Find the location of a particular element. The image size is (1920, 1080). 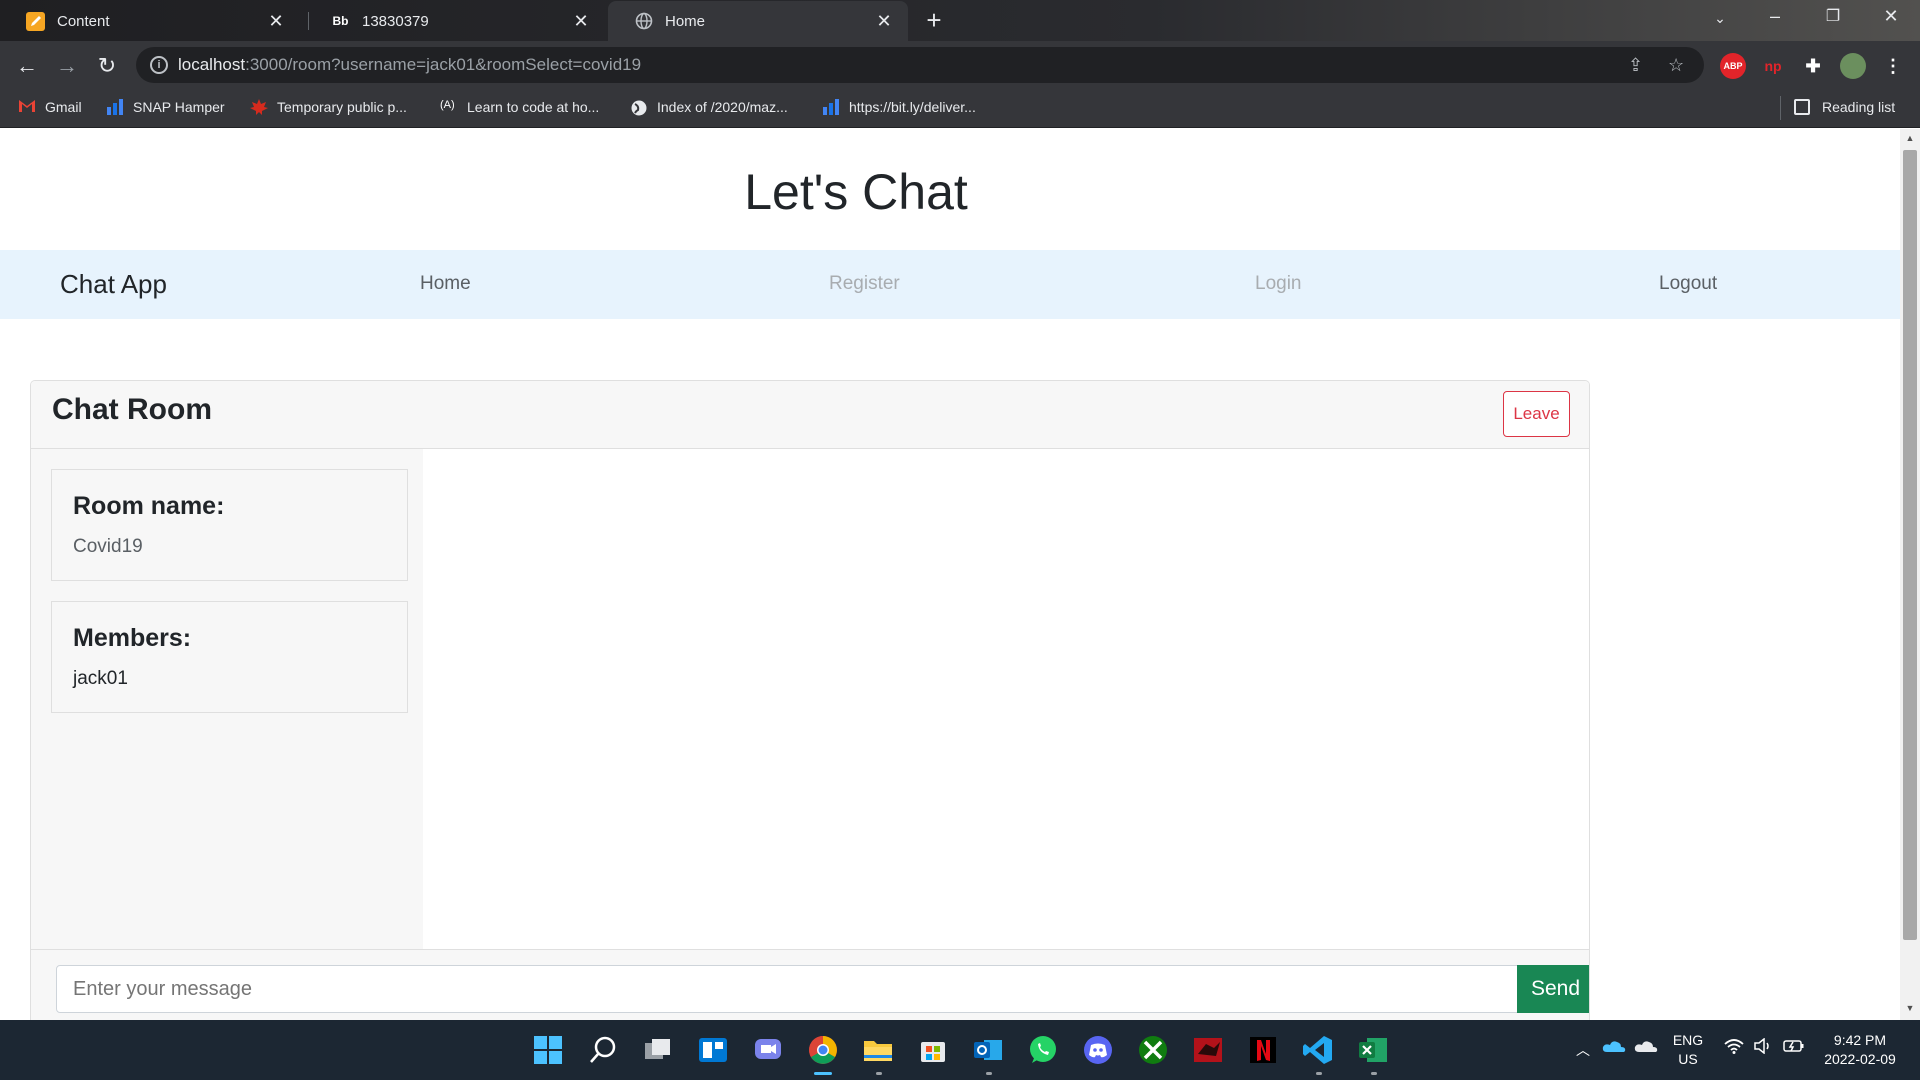

nav-link-home: Home is located at coordinates (445, 284).